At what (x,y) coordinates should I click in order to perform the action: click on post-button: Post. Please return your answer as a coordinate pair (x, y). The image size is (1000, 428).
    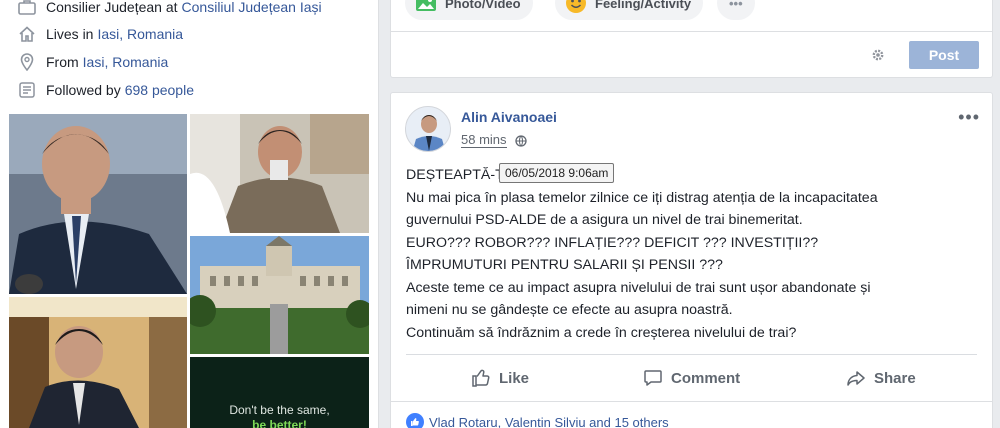
    Looking at the image, I should click on (944, 55).